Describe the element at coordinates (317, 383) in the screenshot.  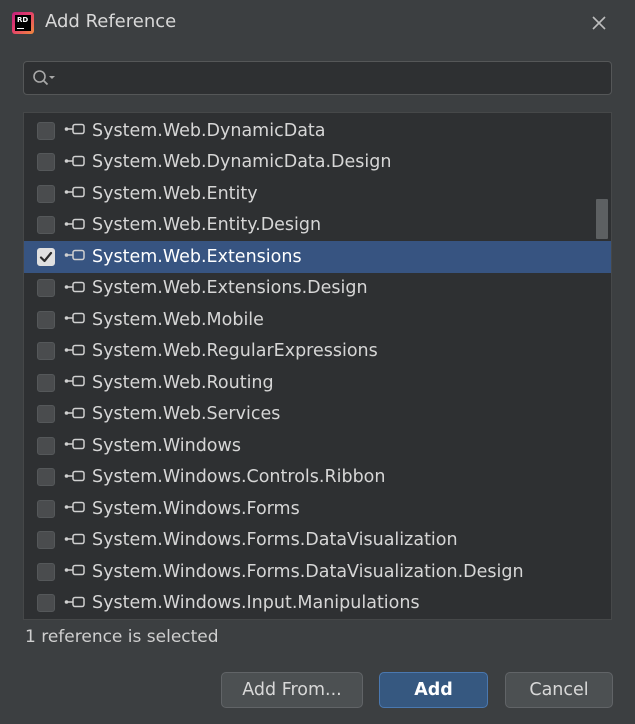
I see `reference-row: System.Web.Routing` at that location.